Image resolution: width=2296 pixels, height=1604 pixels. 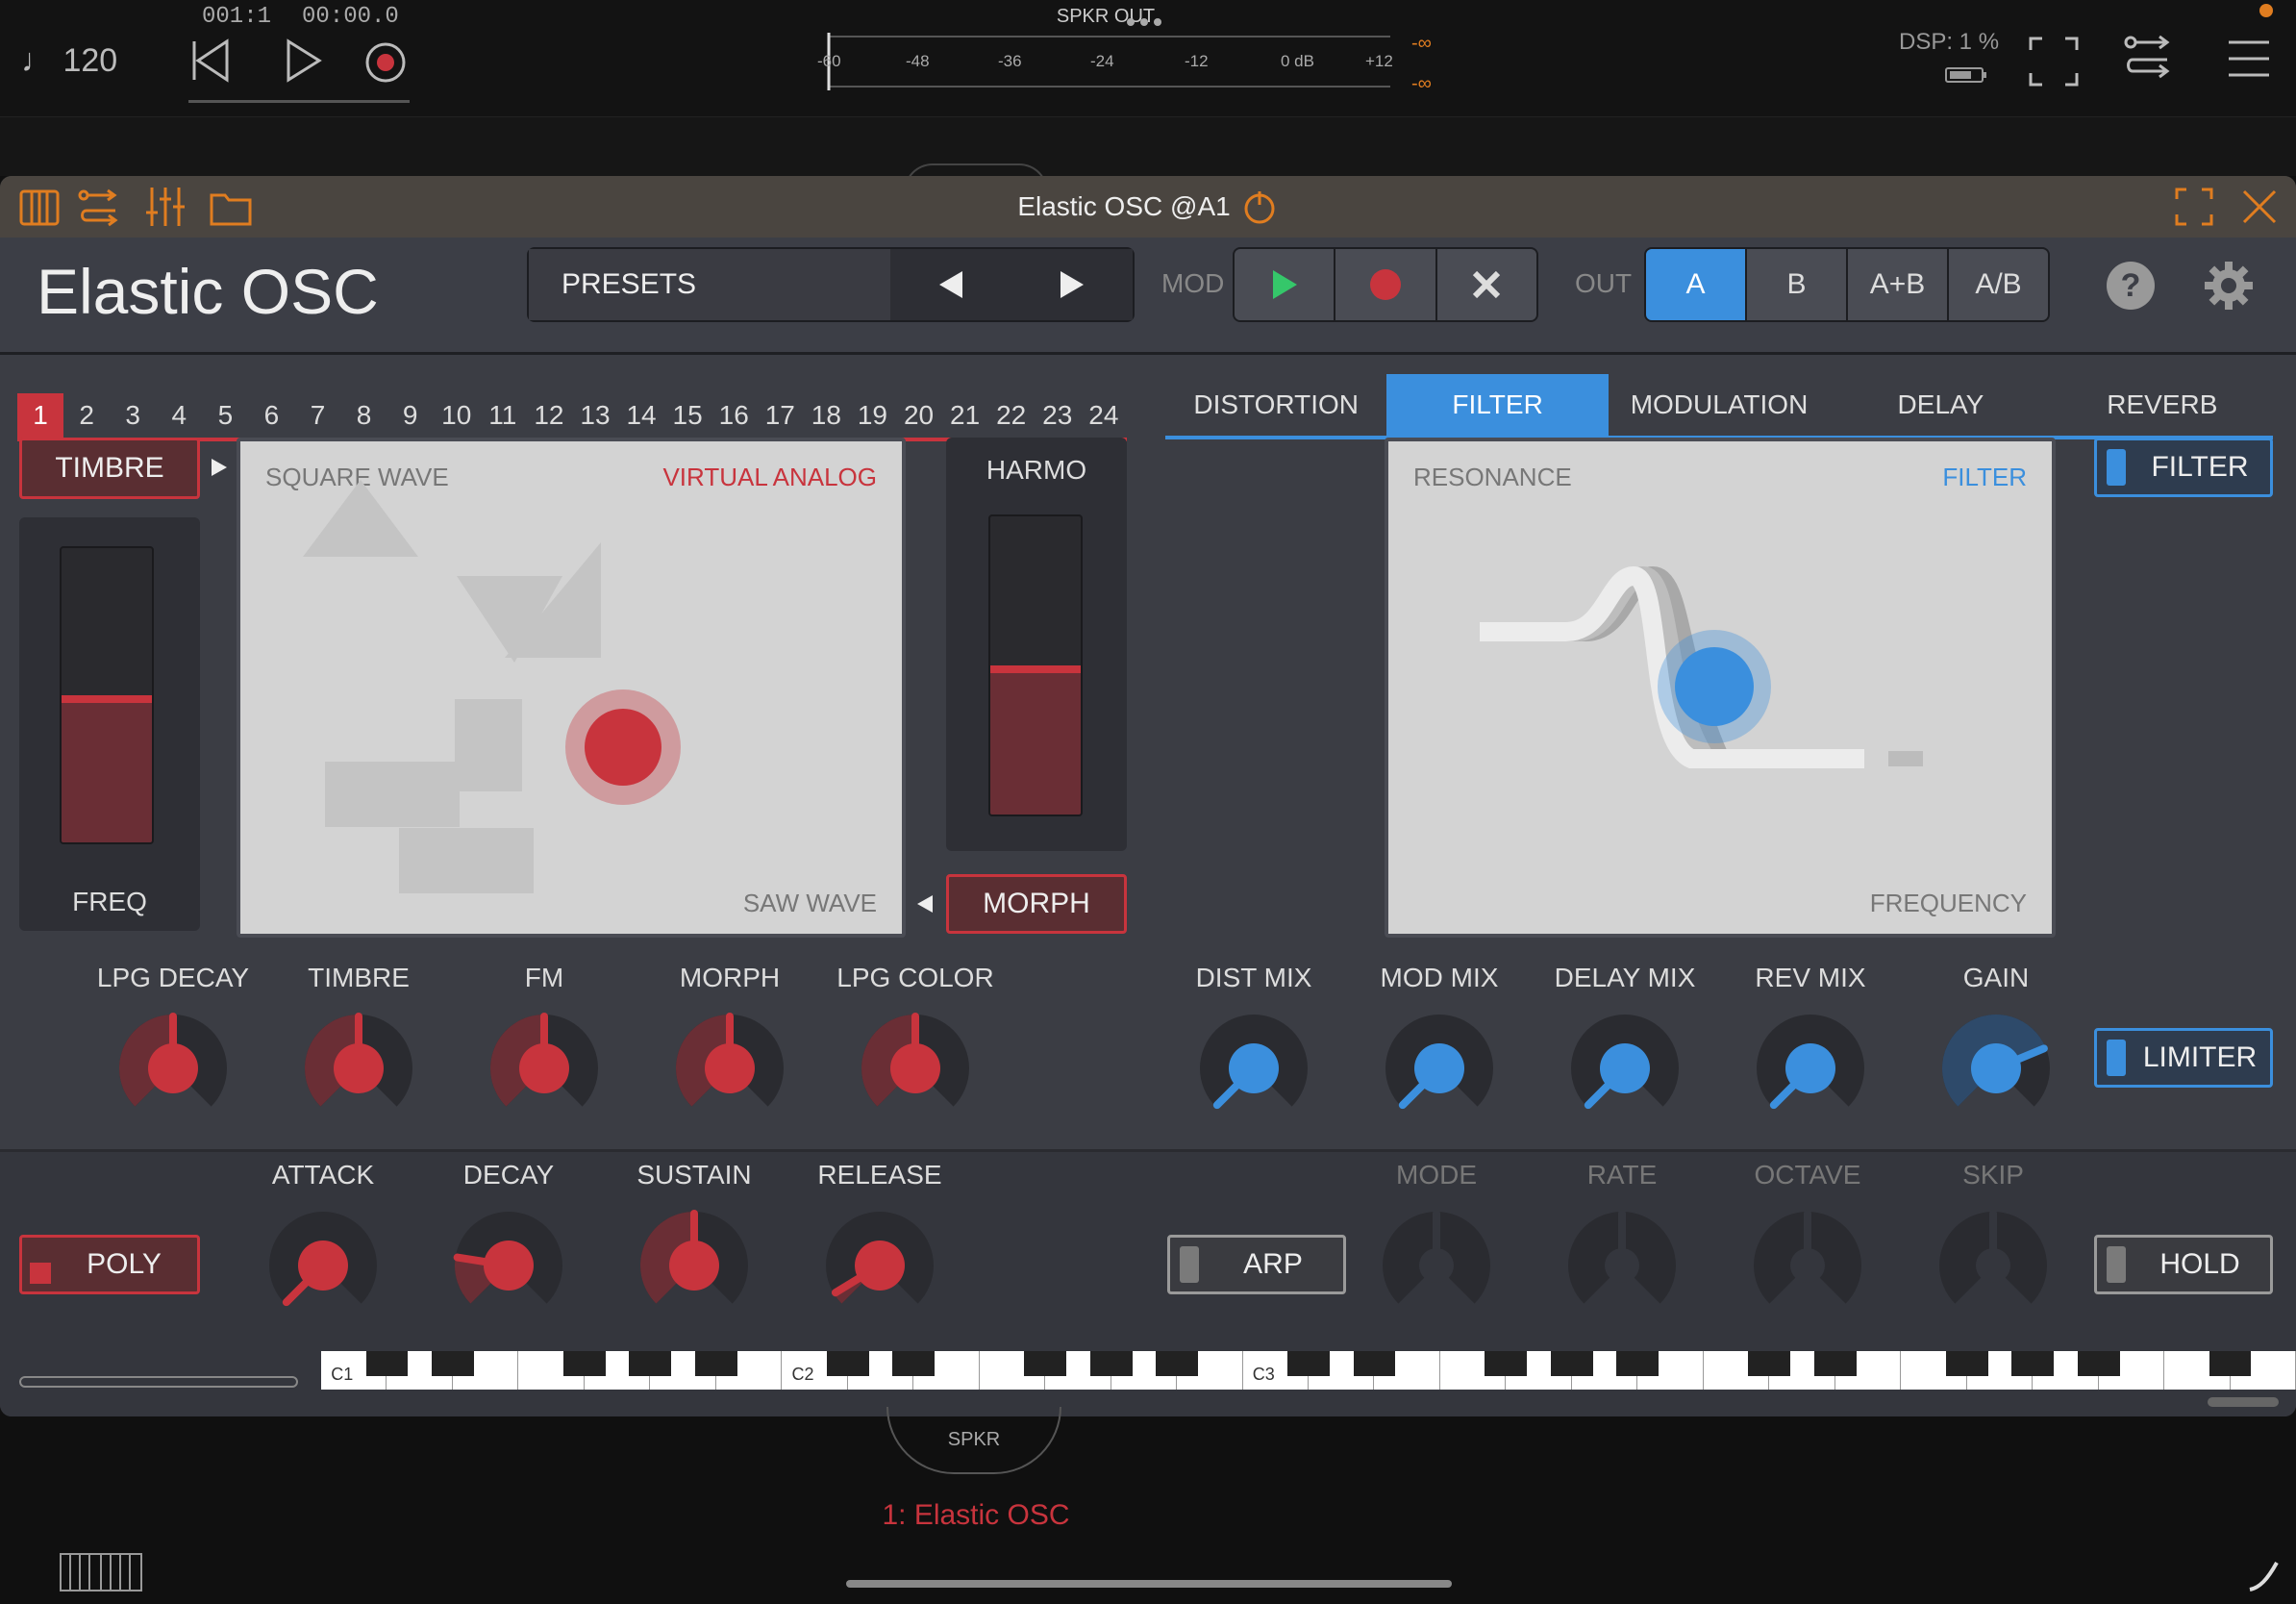 I want to click on rewind-button, so click(x=210, y=61).